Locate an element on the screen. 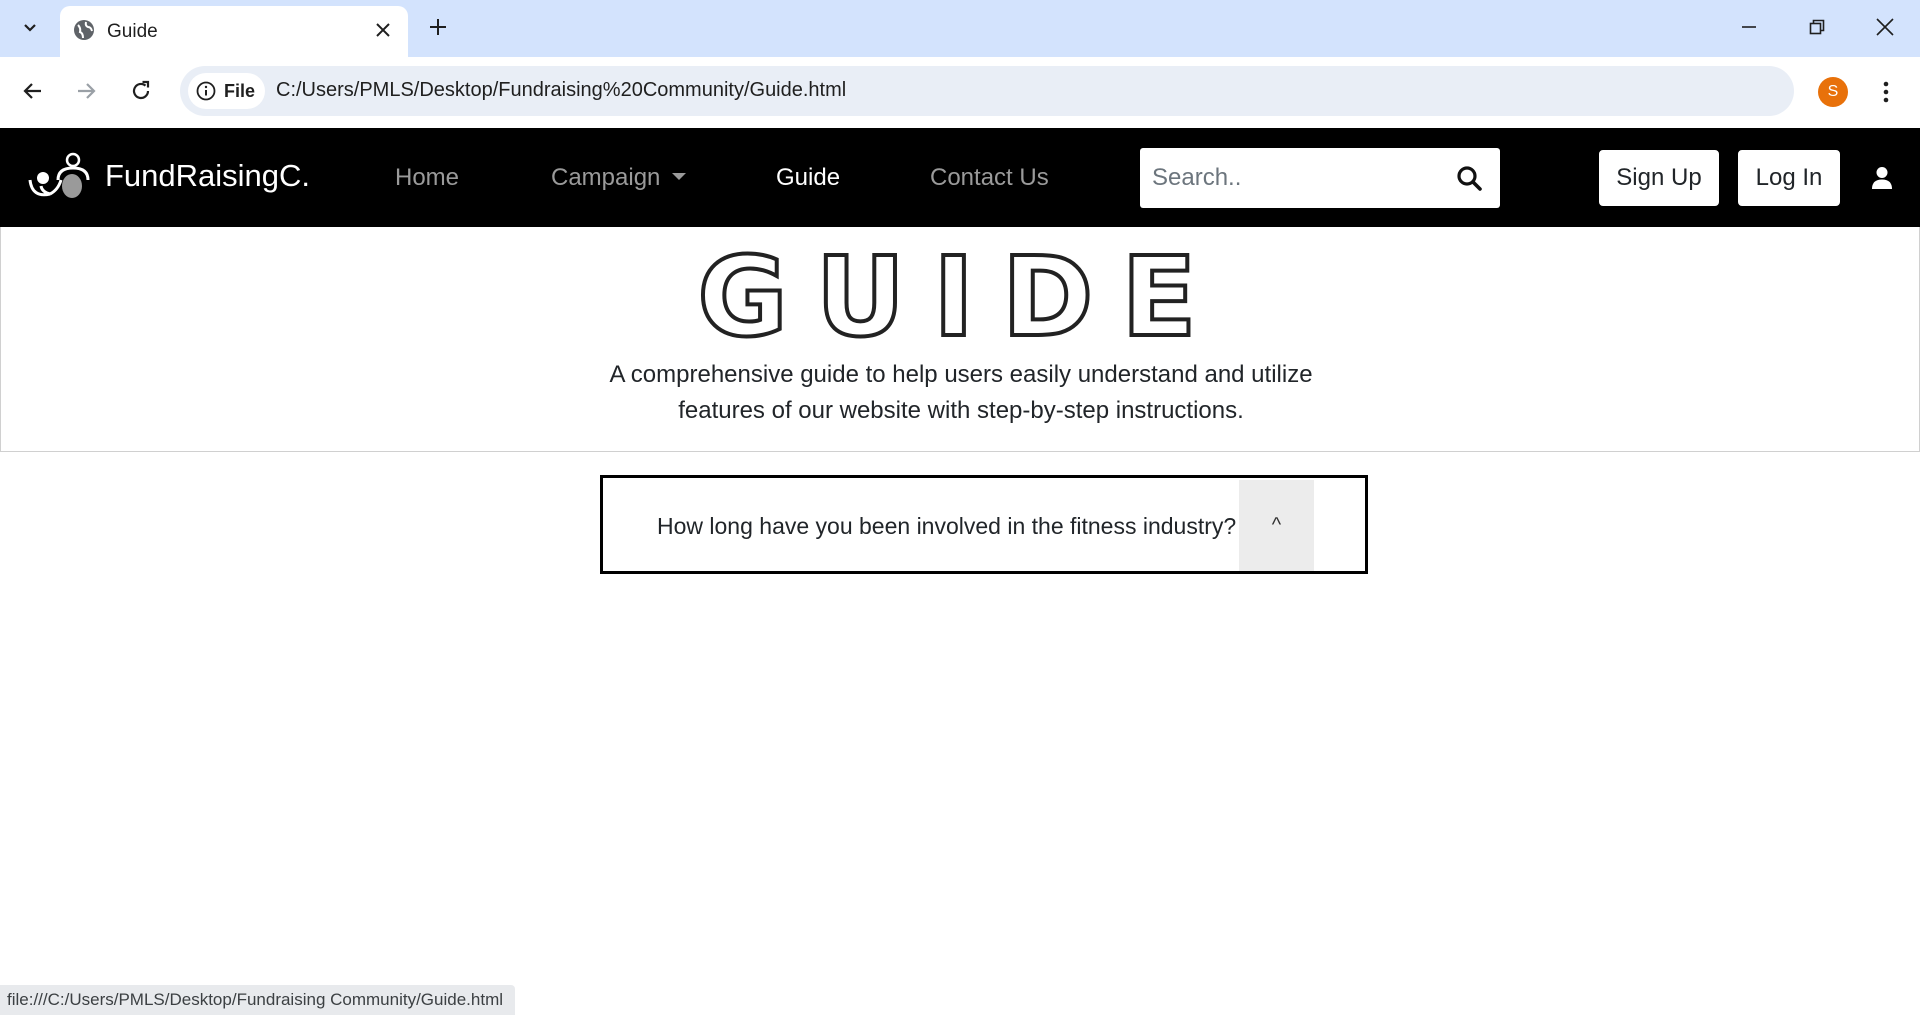 This screenshot has height=1015, width=1920. page-title-text: GUIDE is located at coordinates (961, 293).